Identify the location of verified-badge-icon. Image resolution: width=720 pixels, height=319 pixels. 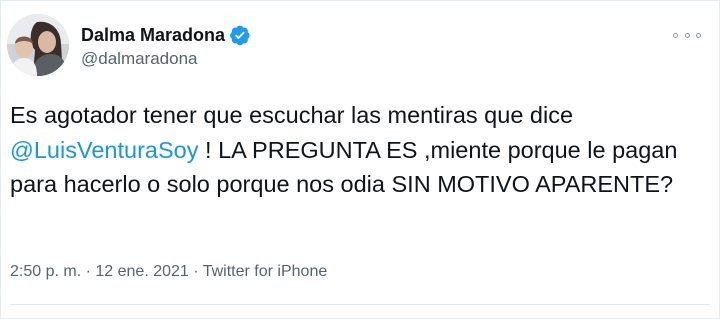
(240, 35).